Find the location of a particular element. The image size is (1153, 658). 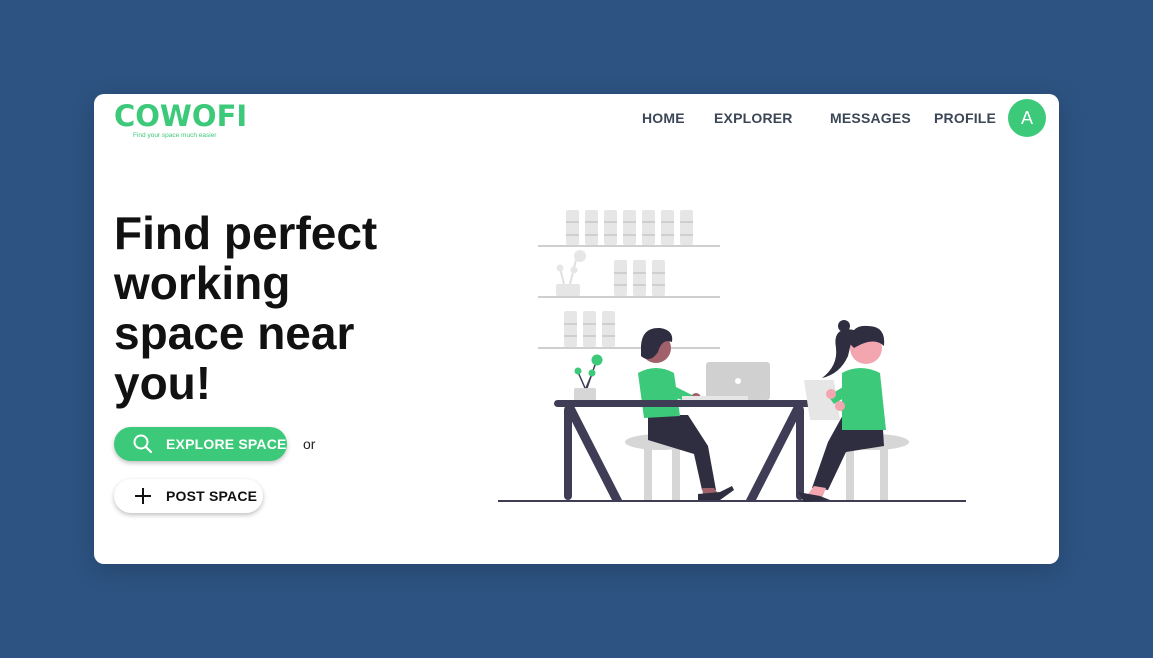

post-space-label: POST SPACE is located at coordinates (212, 496).